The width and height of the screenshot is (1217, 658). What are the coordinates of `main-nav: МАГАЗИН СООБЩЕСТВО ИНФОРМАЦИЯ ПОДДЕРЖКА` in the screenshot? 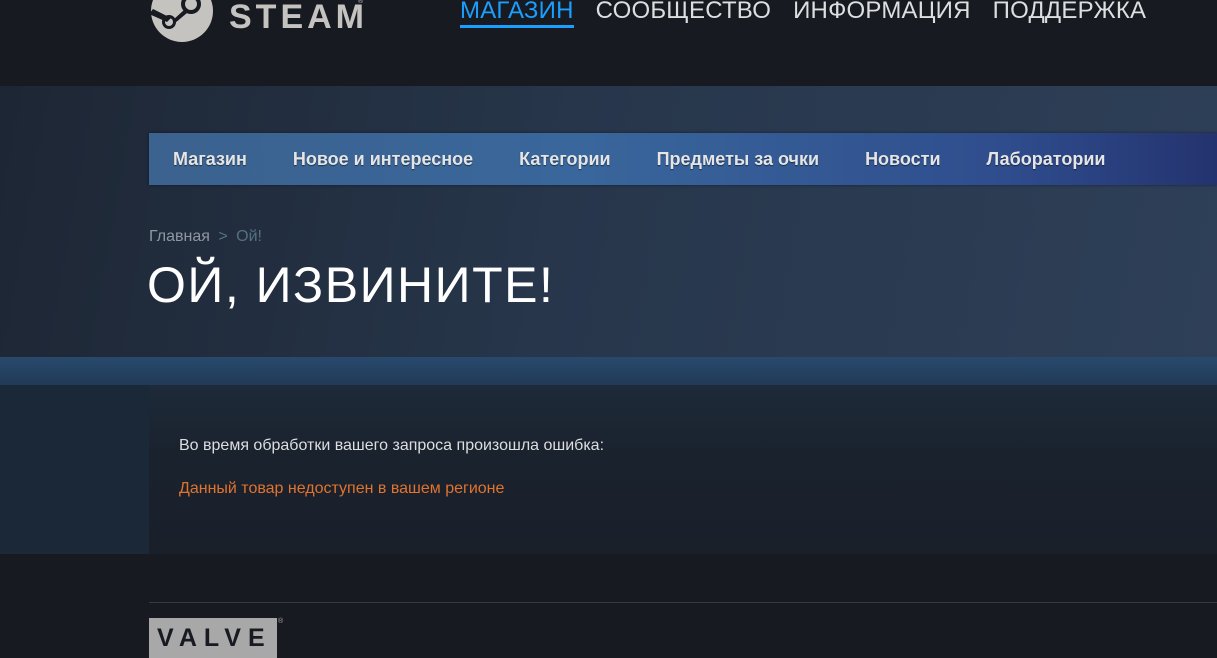 It's located at (803, 14).